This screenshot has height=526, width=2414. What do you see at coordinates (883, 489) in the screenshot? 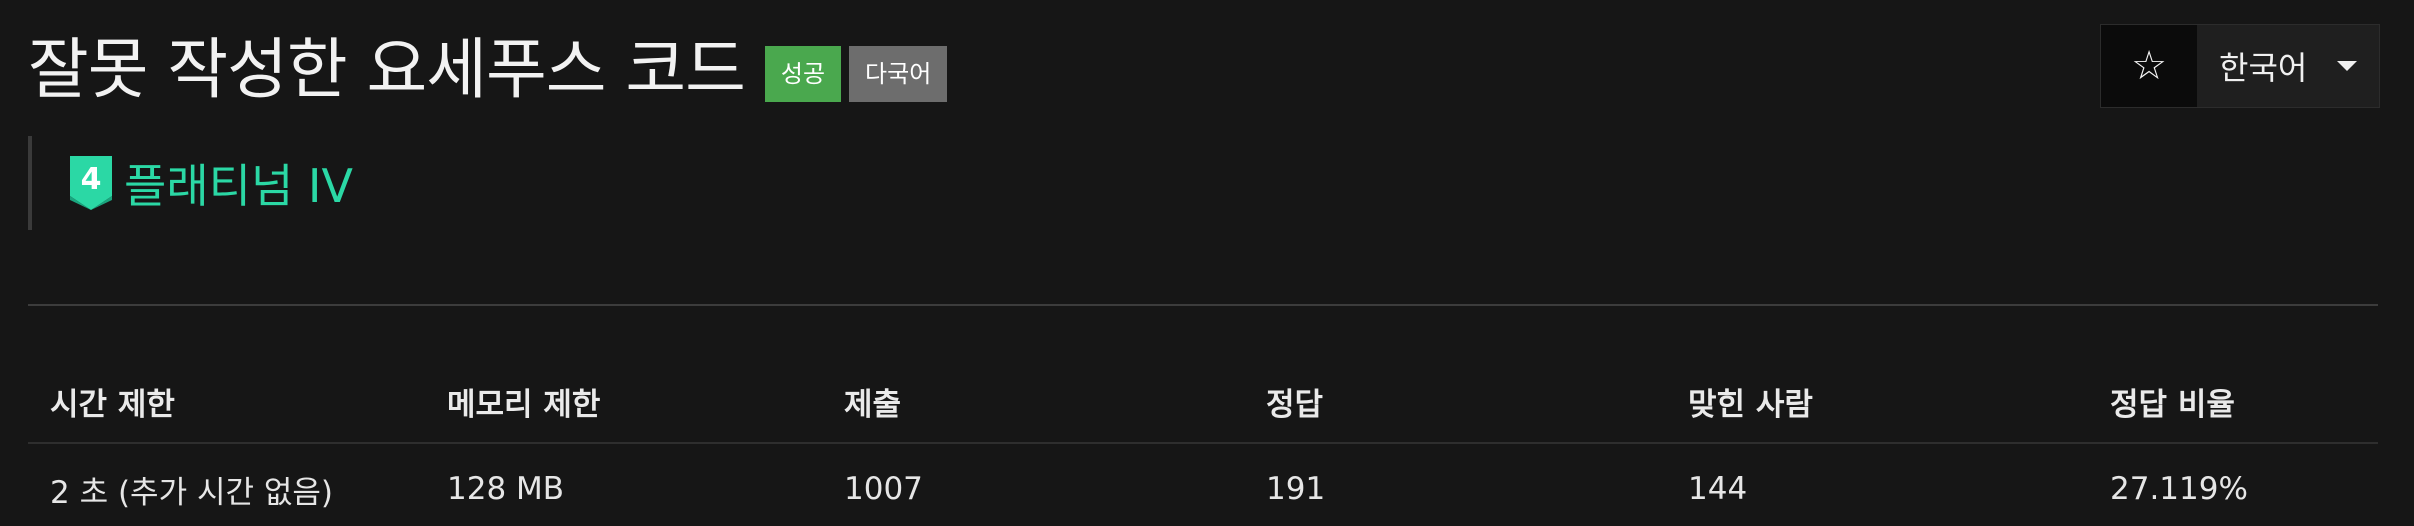
I see `submissions-value: 1007` at bounding box center [883, 489].